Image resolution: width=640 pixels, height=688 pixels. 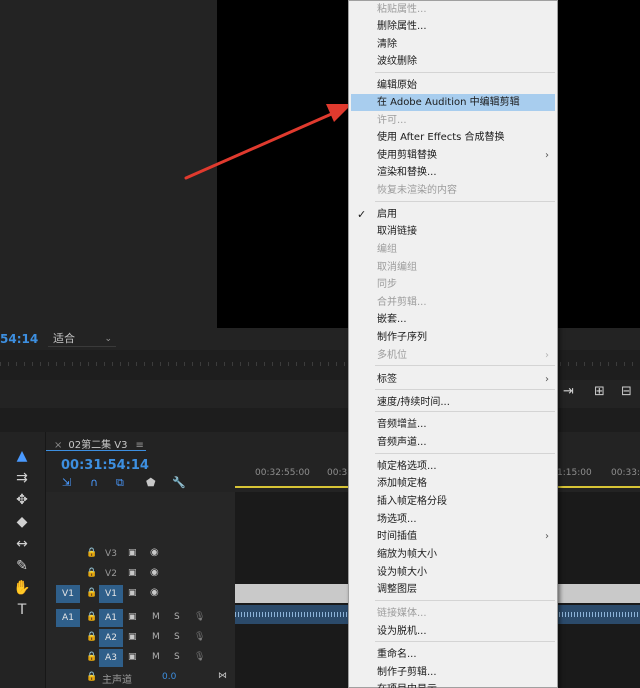 What do you see at coordinates (387, 284) in the screenshot?
I see `menu-item-label: 同步` at bounding box center [387, 284].